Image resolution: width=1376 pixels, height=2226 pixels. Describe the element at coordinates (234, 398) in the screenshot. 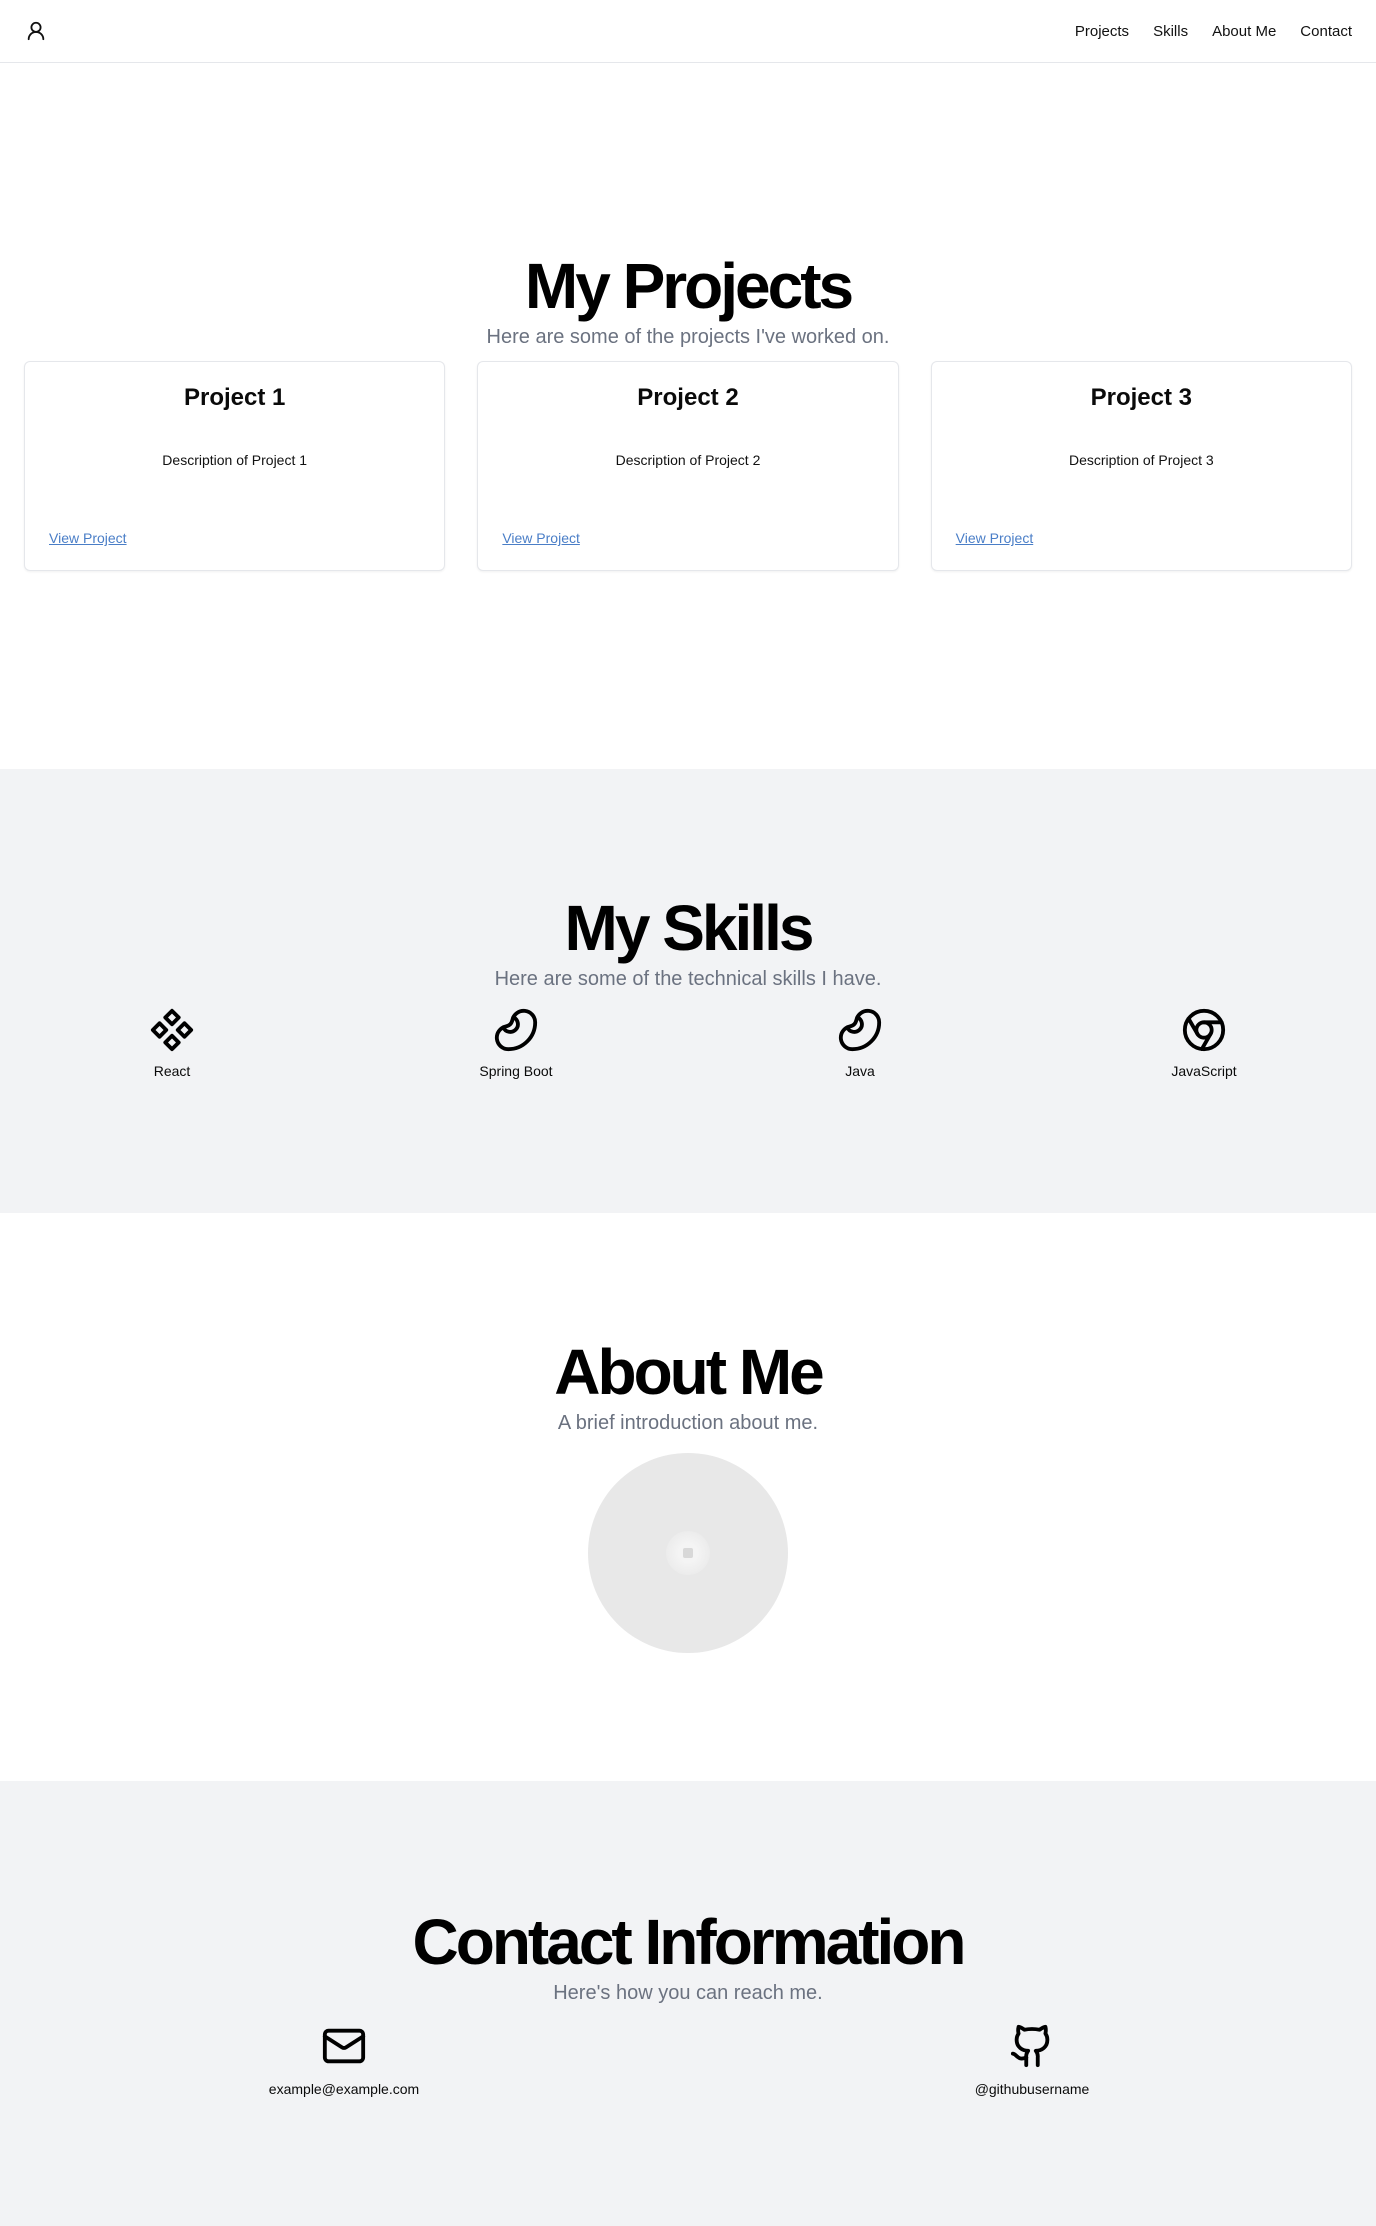

I see `project-title: Project 1` at that location.